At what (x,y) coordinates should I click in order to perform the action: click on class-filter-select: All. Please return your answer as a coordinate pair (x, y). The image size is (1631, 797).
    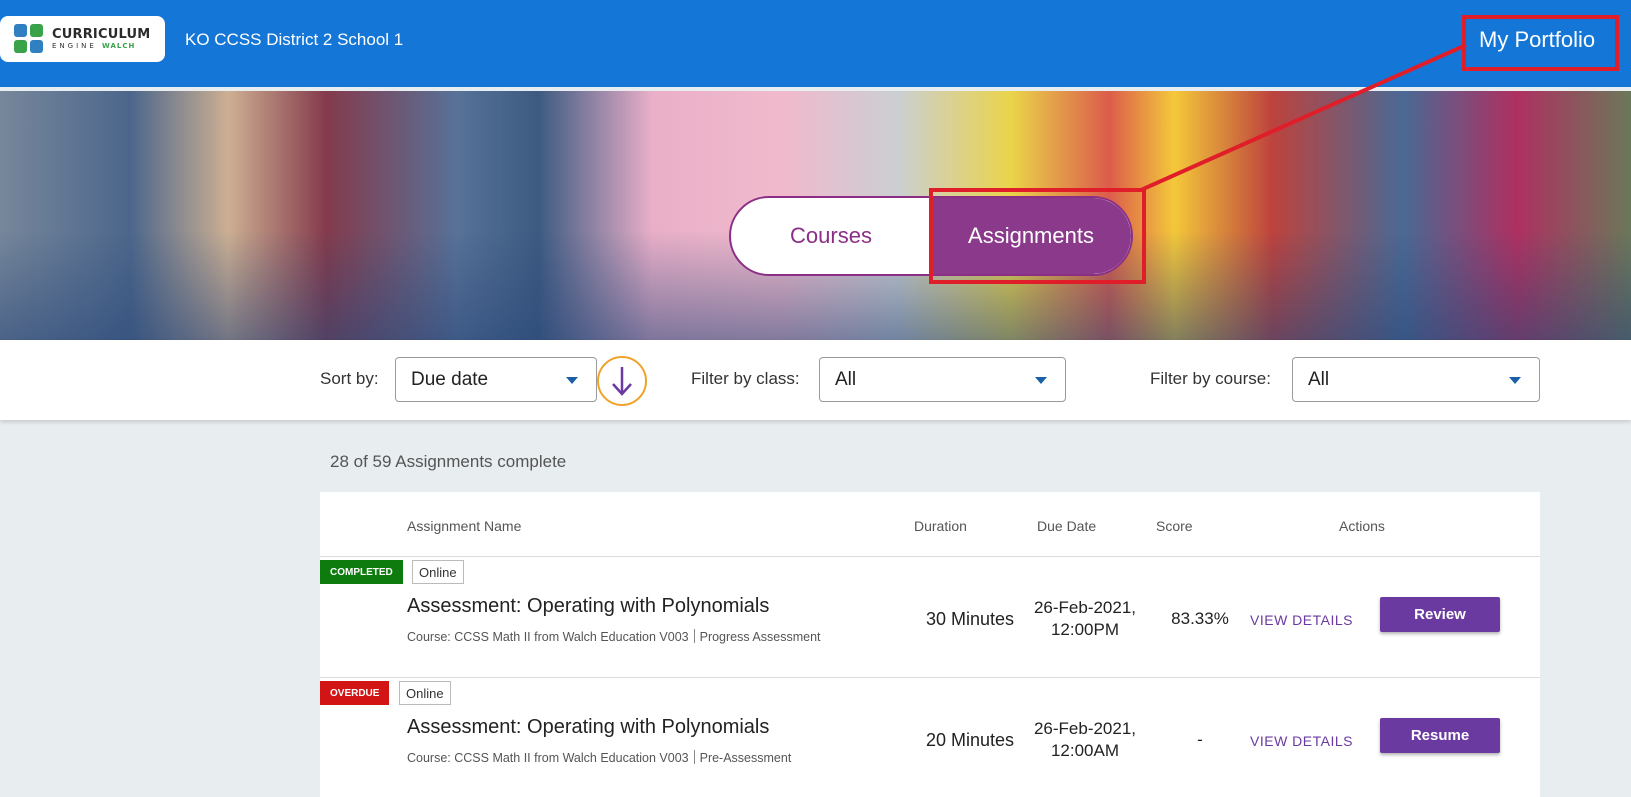
    Looking at the image, I should click on (942, 379).